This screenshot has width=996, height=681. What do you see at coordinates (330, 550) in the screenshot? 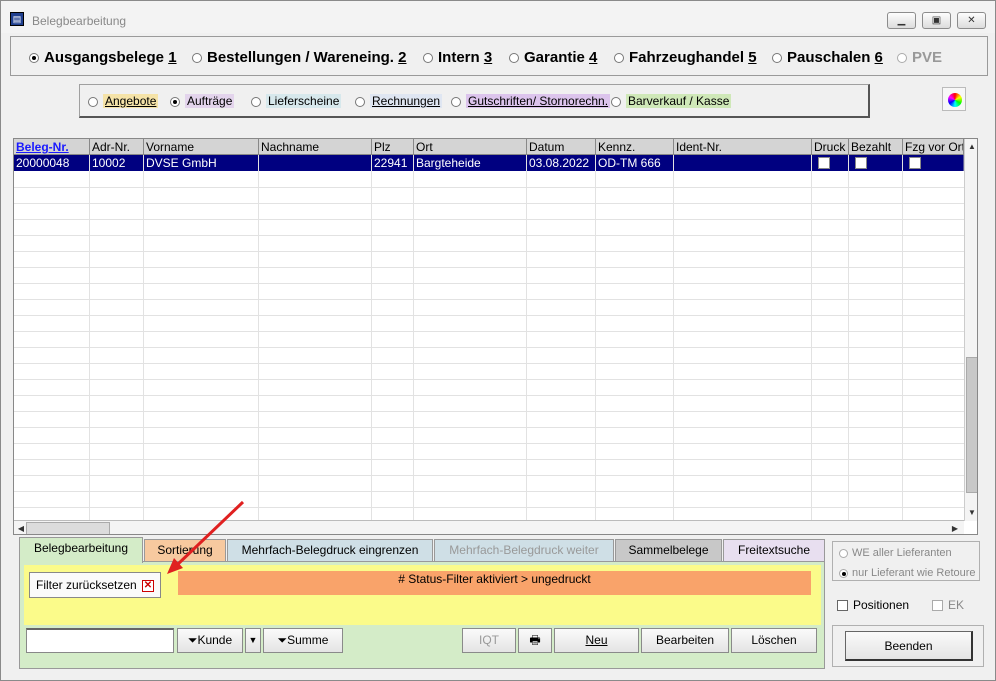
I see `tab-mehrfach-belegdruck-eingrenzen: Mehrfach-Belegdruck eingrenzen` at bounding box center [330, 550].